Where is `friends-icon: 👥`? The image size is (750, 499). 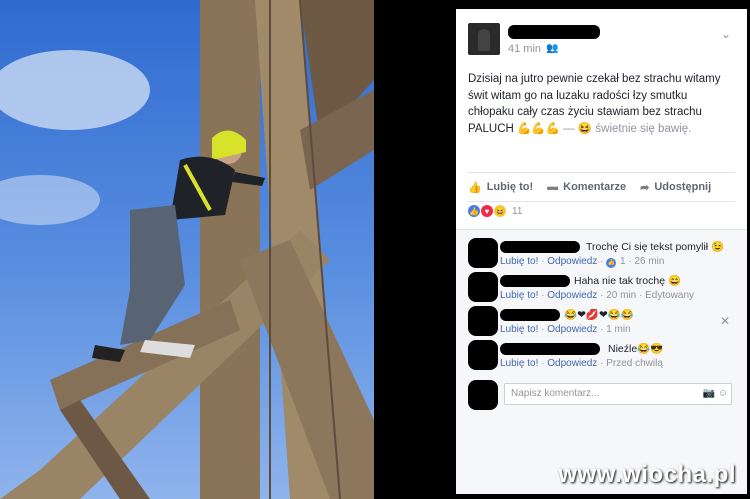 friends-icon: 👥 is located at coordinates (552, 48).